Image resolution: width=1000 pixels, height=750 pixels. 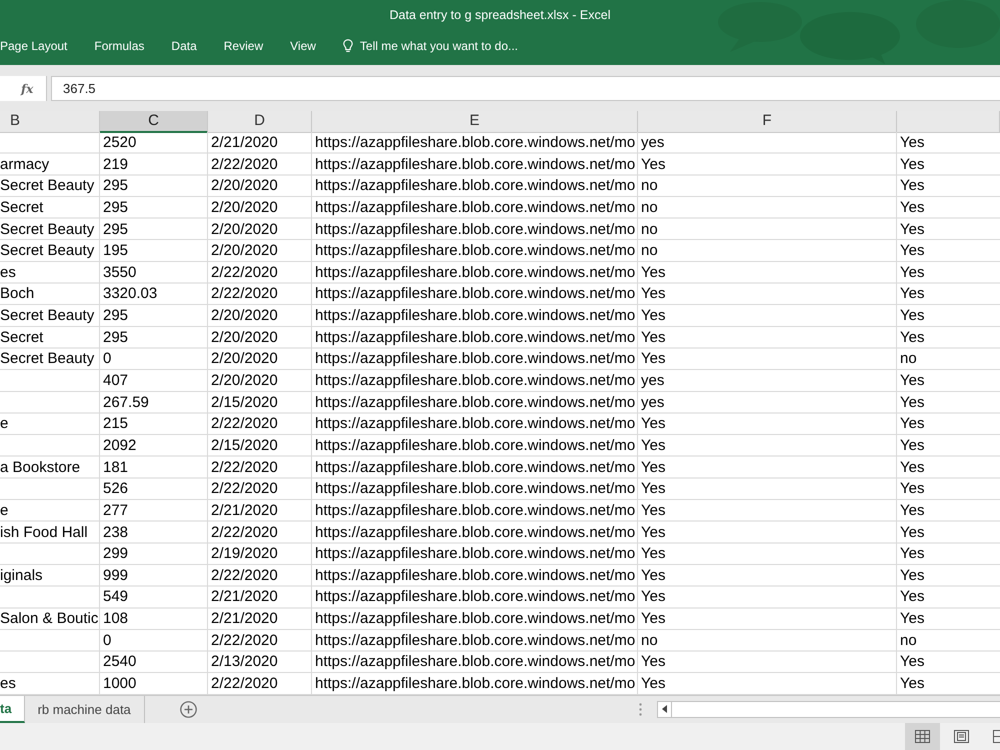 What do you see at coordinates (119, 46) in the screenshot?
I see `ribbon-tab: Formulas` at bounding box center [119, 46].